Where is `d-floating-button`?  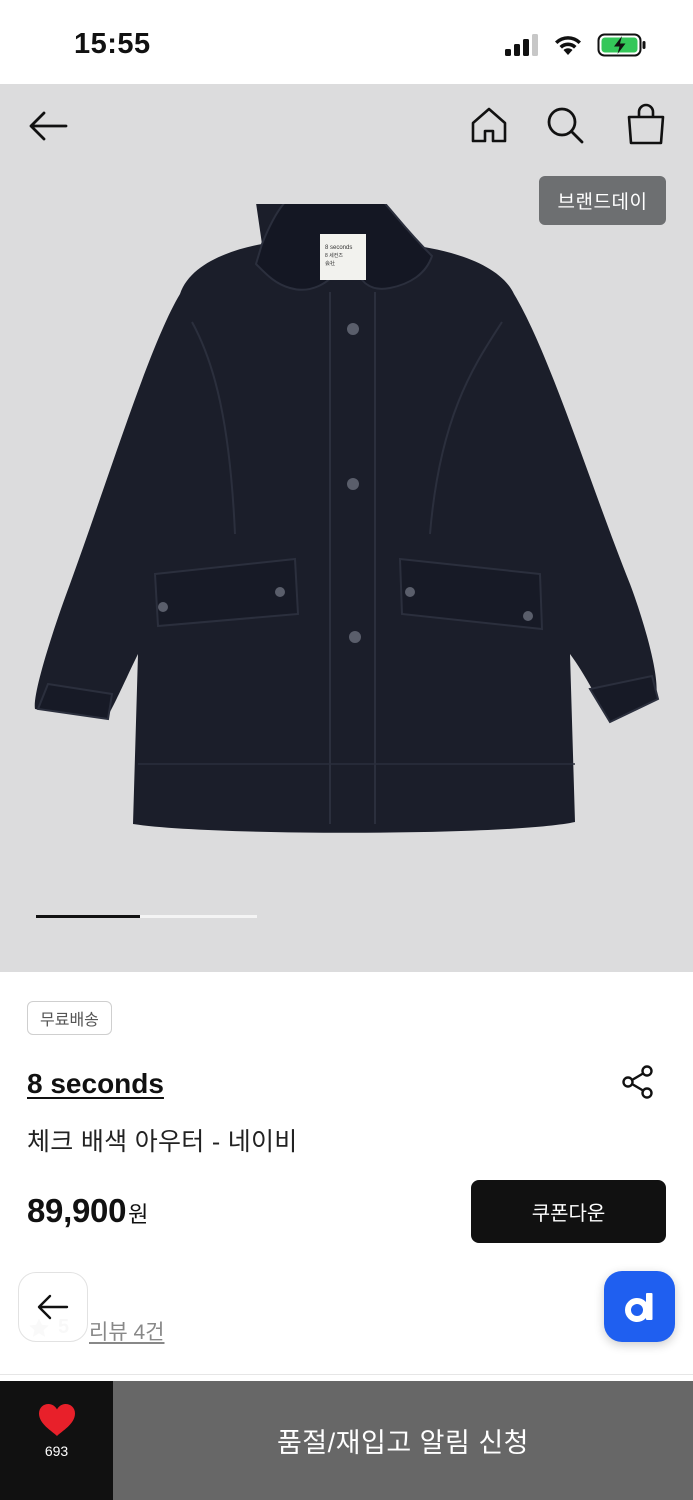
d-floating-button is located at coordinates (639, 1306).